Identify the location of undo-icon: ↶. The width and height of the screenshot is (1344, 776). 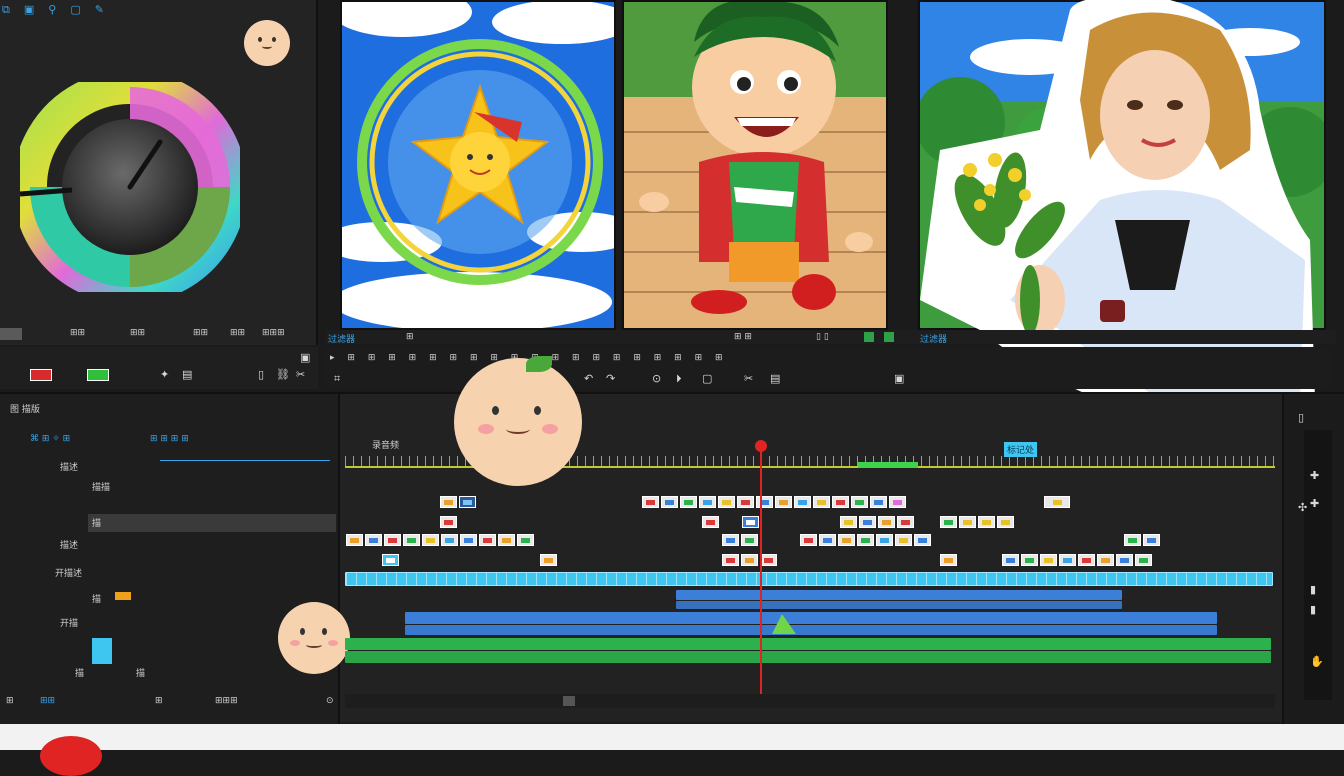
(588, 378).